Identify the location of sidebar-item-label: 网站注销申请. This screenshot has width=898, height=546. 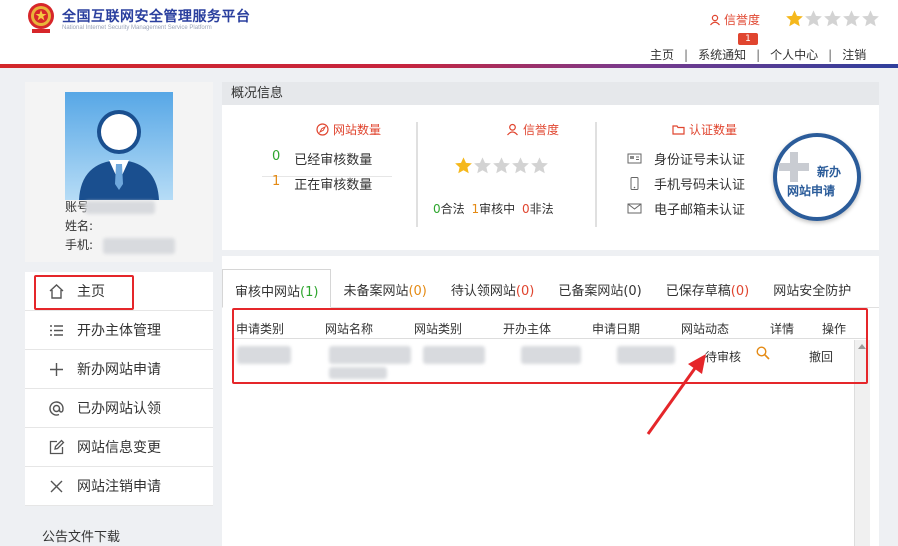
(119, 487).